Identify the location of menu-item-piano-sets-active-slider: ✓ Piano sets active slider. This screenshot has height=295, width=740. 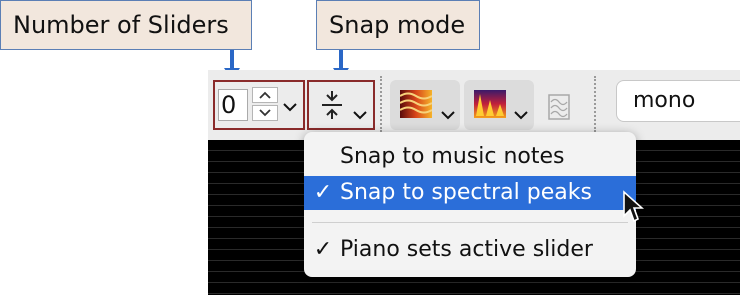
(470, 250).